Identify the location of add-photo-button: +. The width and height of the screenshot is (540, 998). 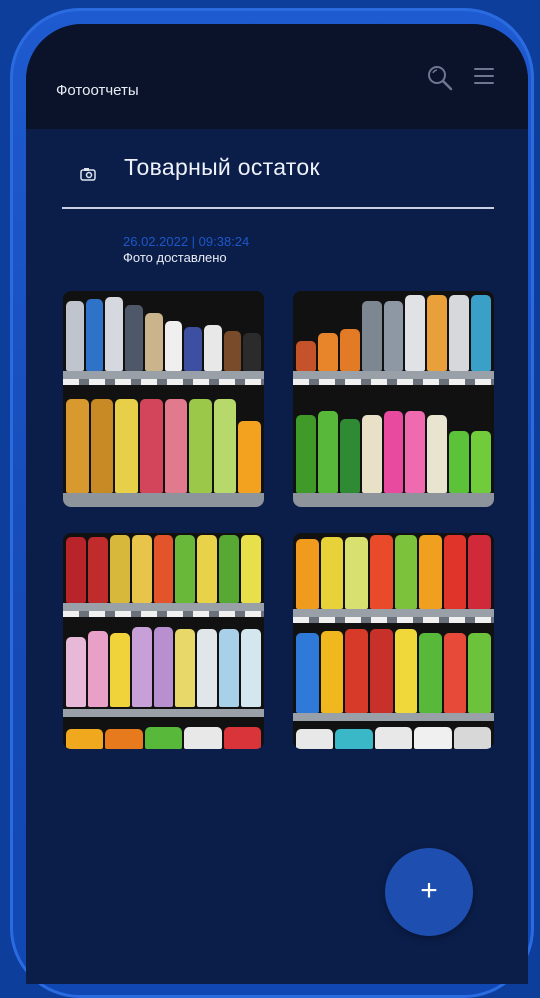
(429, 892).